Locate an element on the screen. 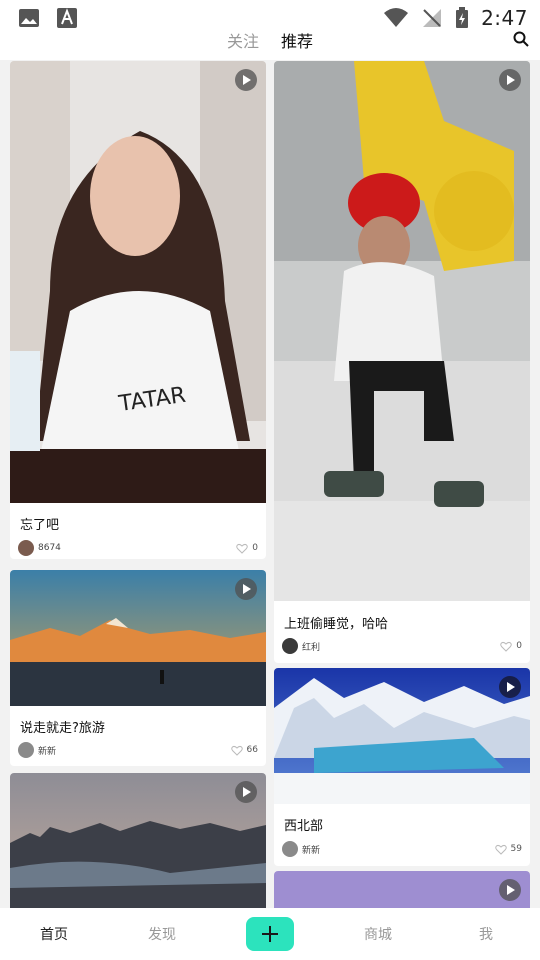  top-tab-bar: 关注 推荐 is located at coordinates (270, 45).